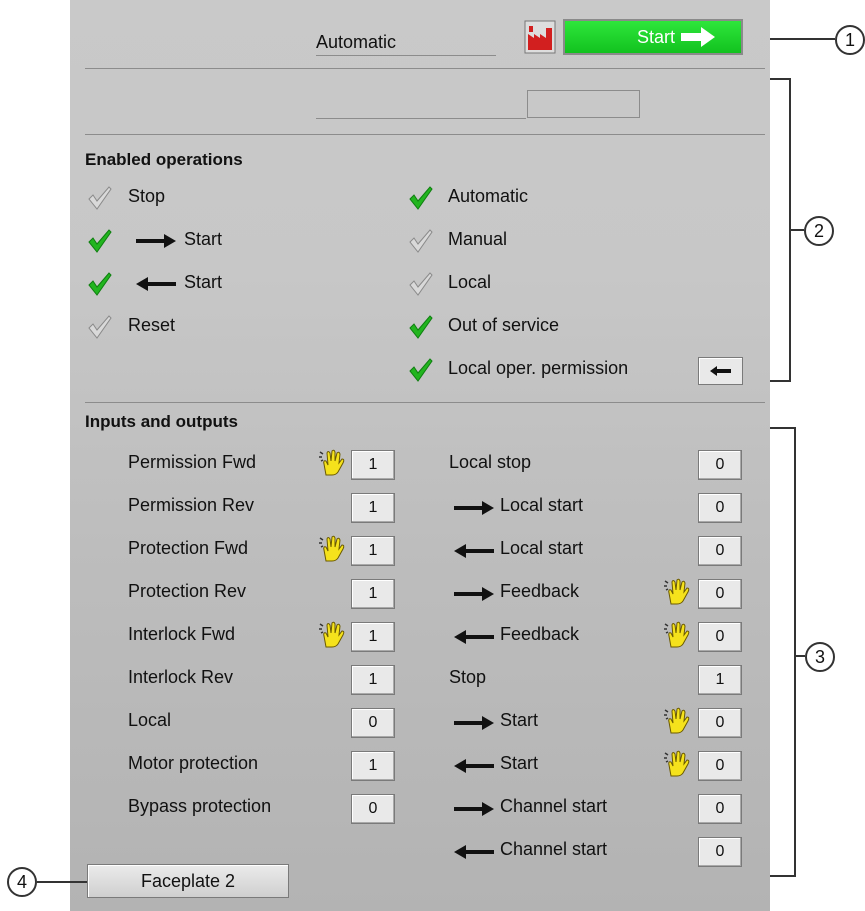 The height and width of the screenshot is (911, 865). What do you see at coordinates (406, 55) in the screenshot?
I see `mode-underline` at bounding box center [406, 55].